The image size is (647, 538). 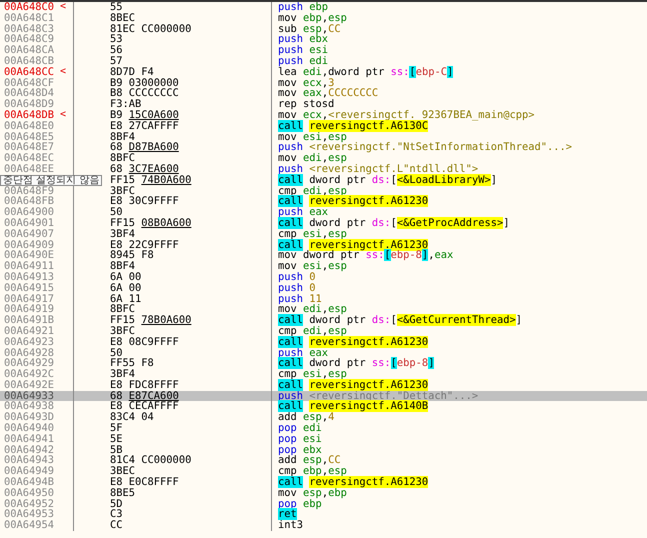 What do you see at coordinates (173, 450) in the screenshot?
I see `bytes-cell: 5B` at bounding box center [173, 450].